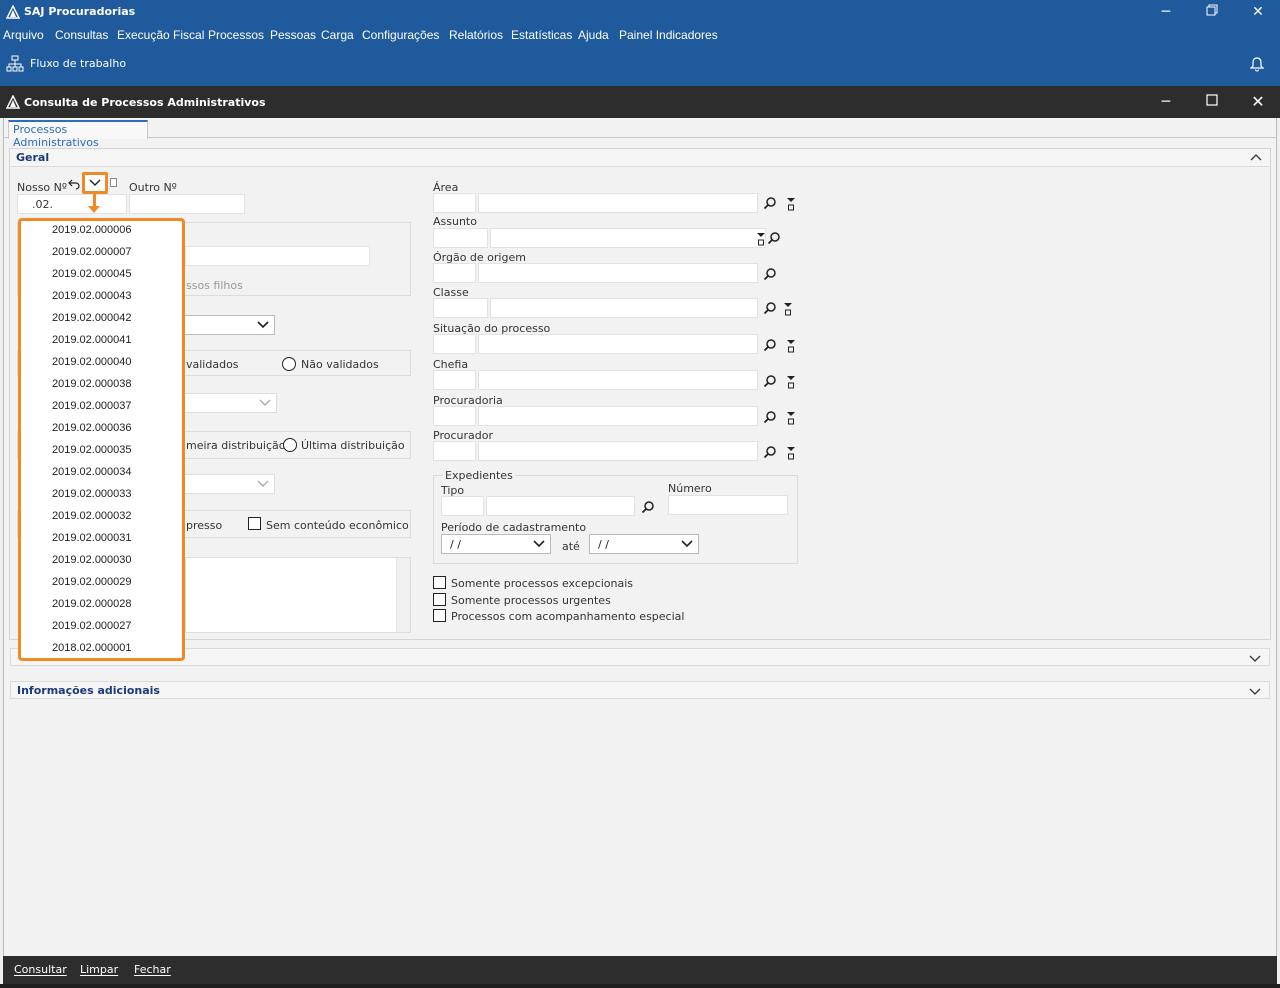 The height and width of the screenshot is (988, 1280). What do you see at coordinates (92, 582) in the screenshot?
I see `dropdown-option: 2019.02.000029` at bounding box center [92, 582].